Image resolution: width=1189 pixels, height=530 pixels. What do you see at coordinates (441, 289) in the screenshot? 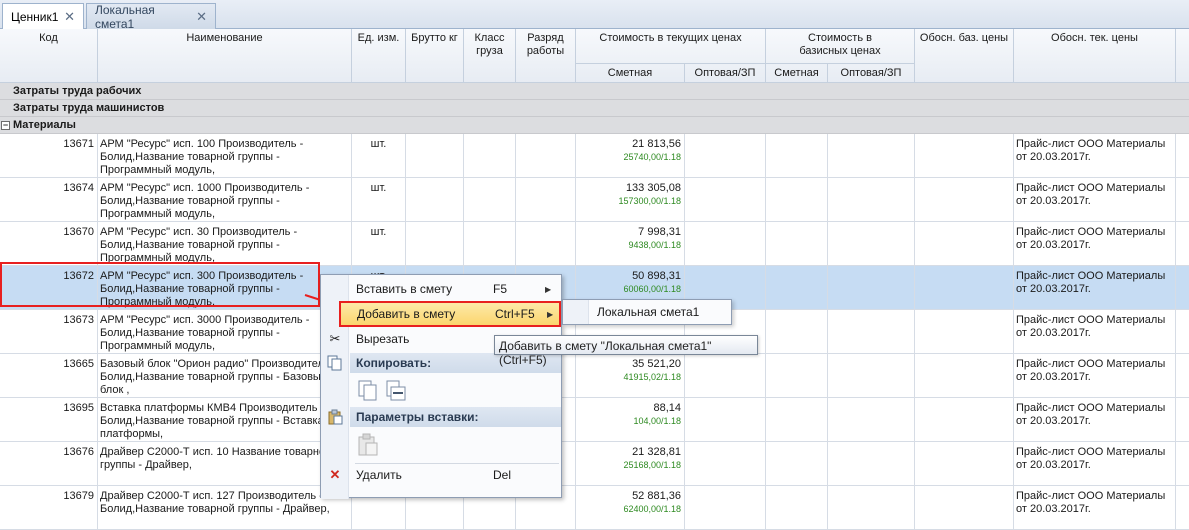
I see `menu-item-insert: Вставить в смету F5 ▶` at bounding box center [441, 289].